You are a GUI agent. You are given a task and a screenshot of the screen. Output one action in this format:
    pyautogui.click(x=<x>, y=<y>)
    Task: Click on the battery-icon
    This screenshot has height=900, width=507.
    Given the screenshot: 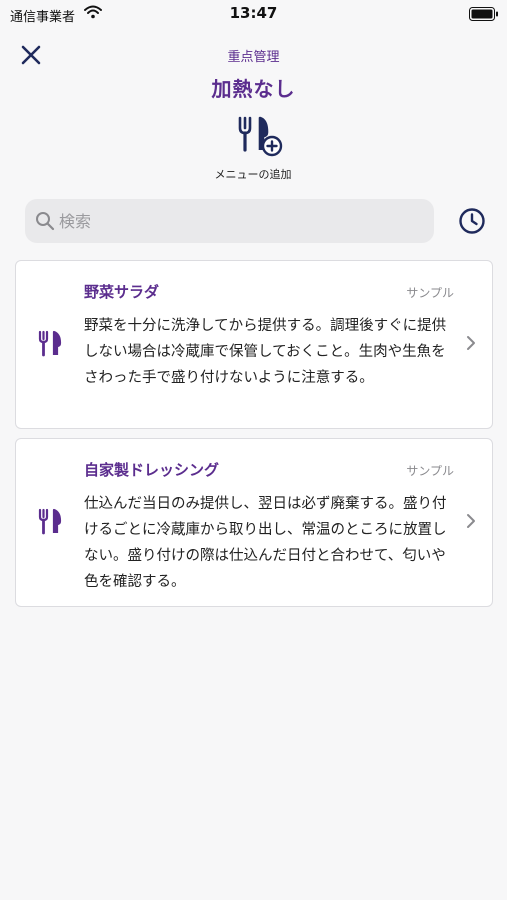 What is the action you would take?
    pyautogui.click(x=484, y=16)
    